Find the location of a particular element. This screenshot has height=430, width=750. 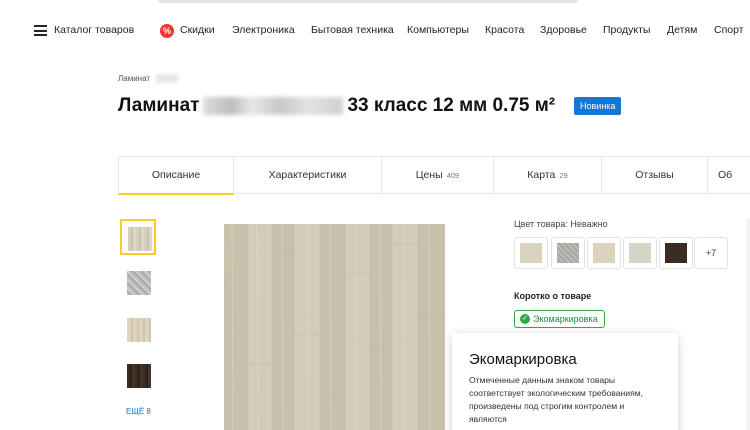

nav-link-computers: Компьютеры is located at coordinates (438, 30).